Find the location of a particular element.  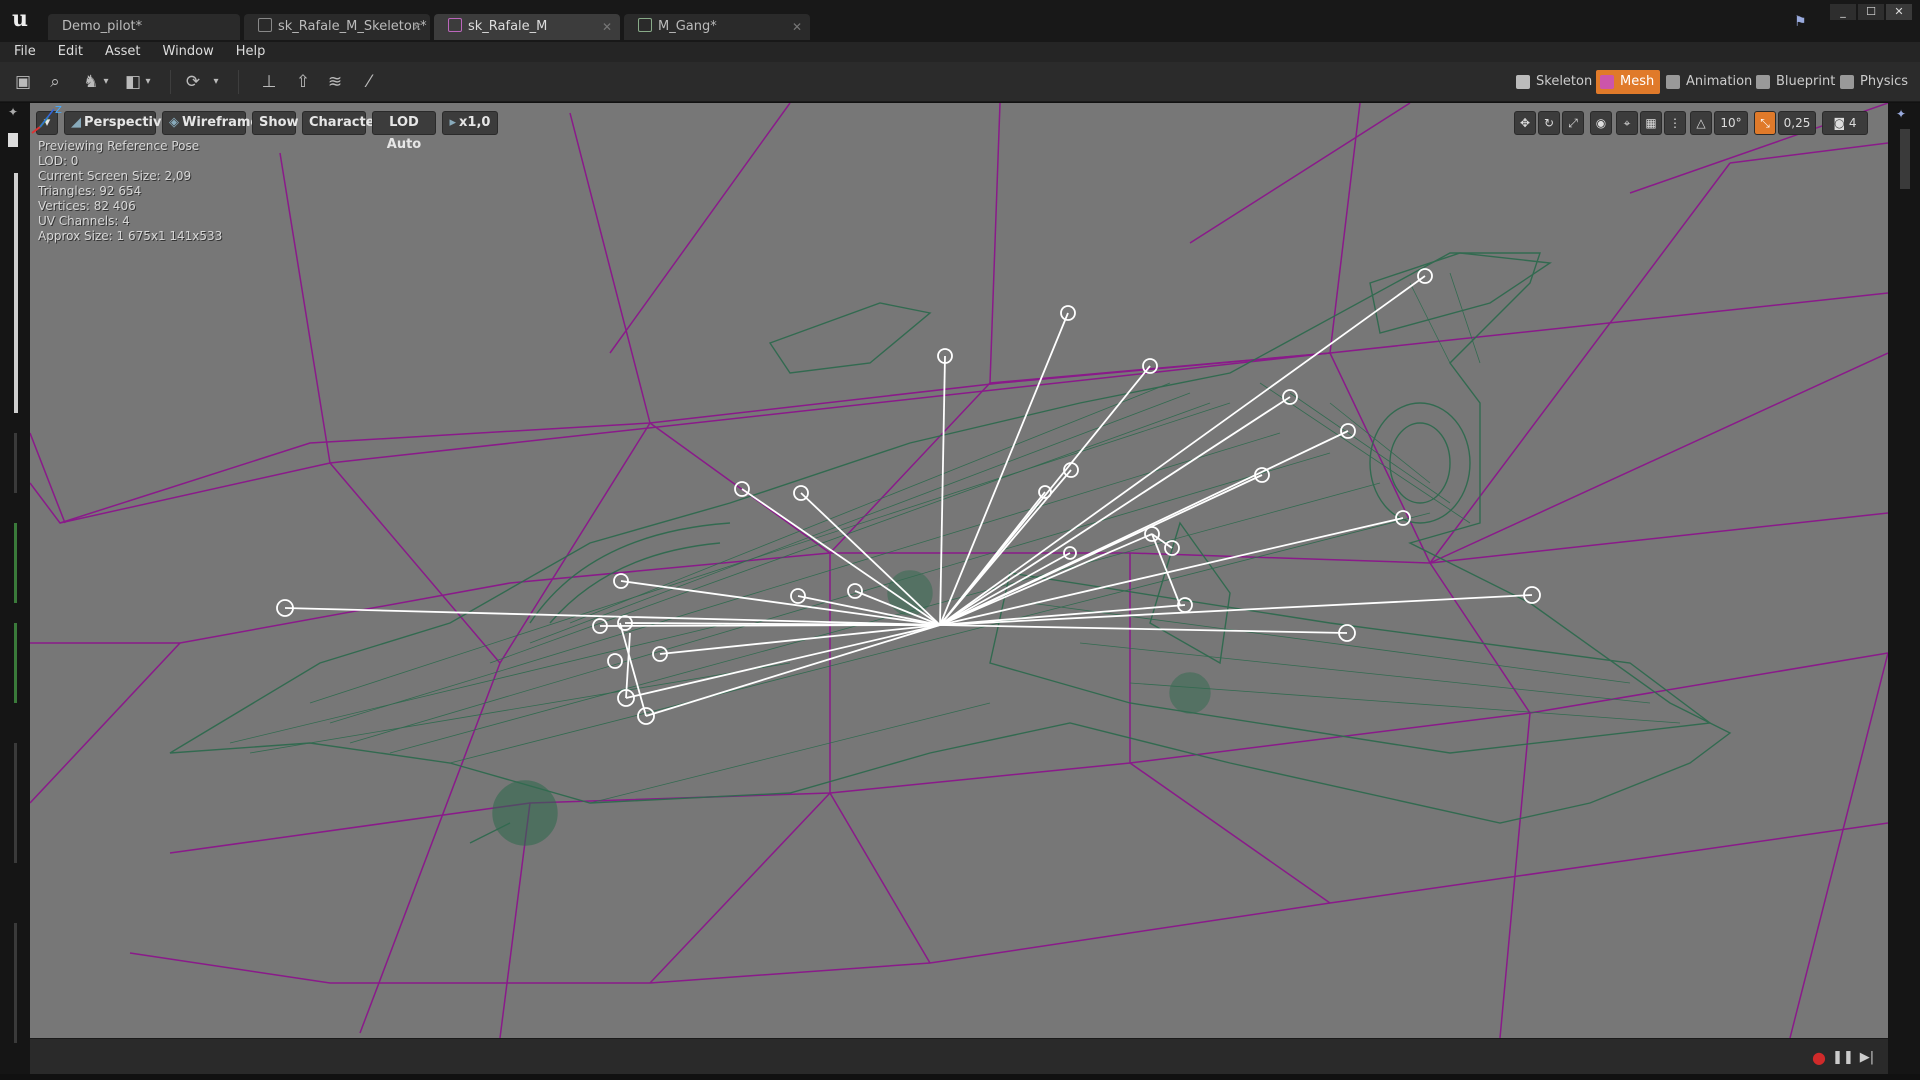

character-icon: ♞ is located at coordinates (91, 82).